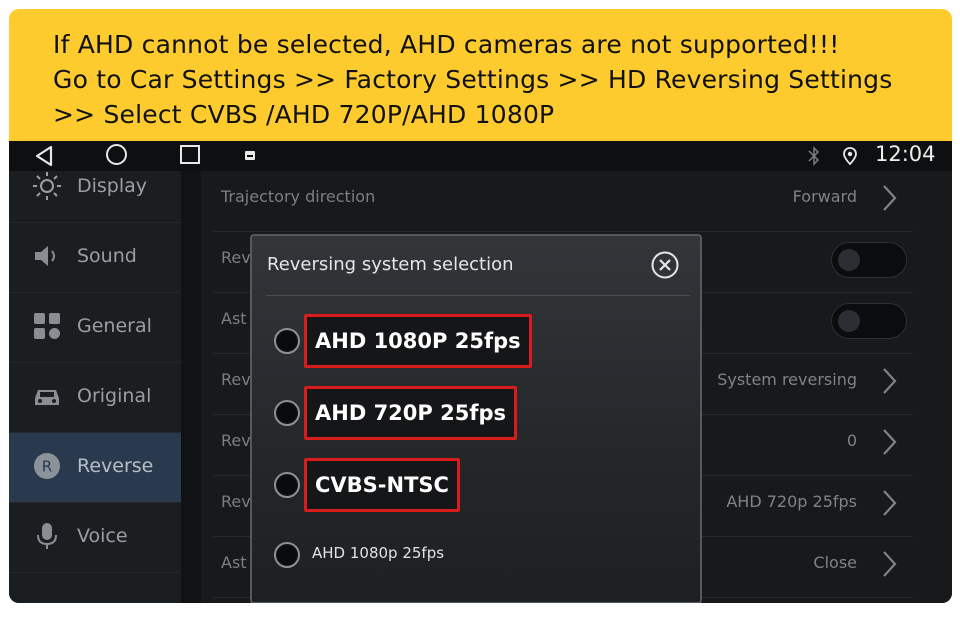 The image size is (960, 640). Describe the element at coordinates (851, 440) in the screenshot. I see `row-value: 0` at that location.